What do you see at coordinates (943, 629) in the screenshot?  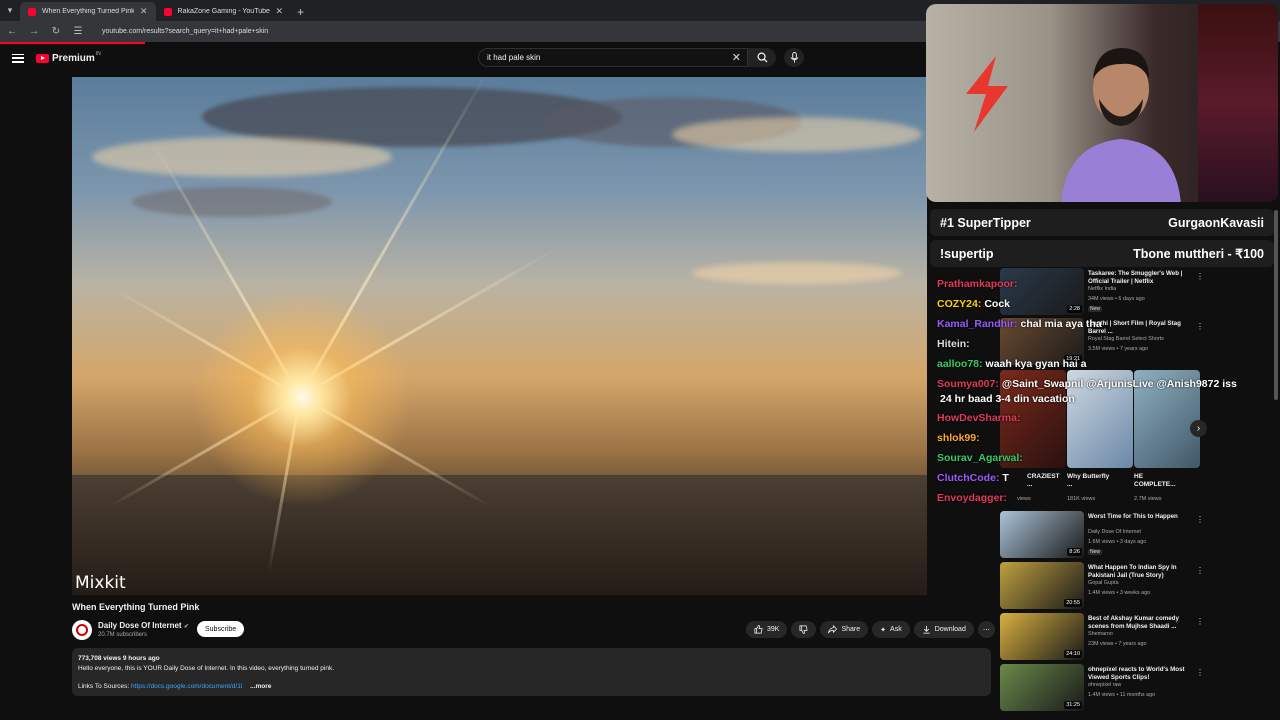 I see `download-button: Download` at bounding box center [943, 629].